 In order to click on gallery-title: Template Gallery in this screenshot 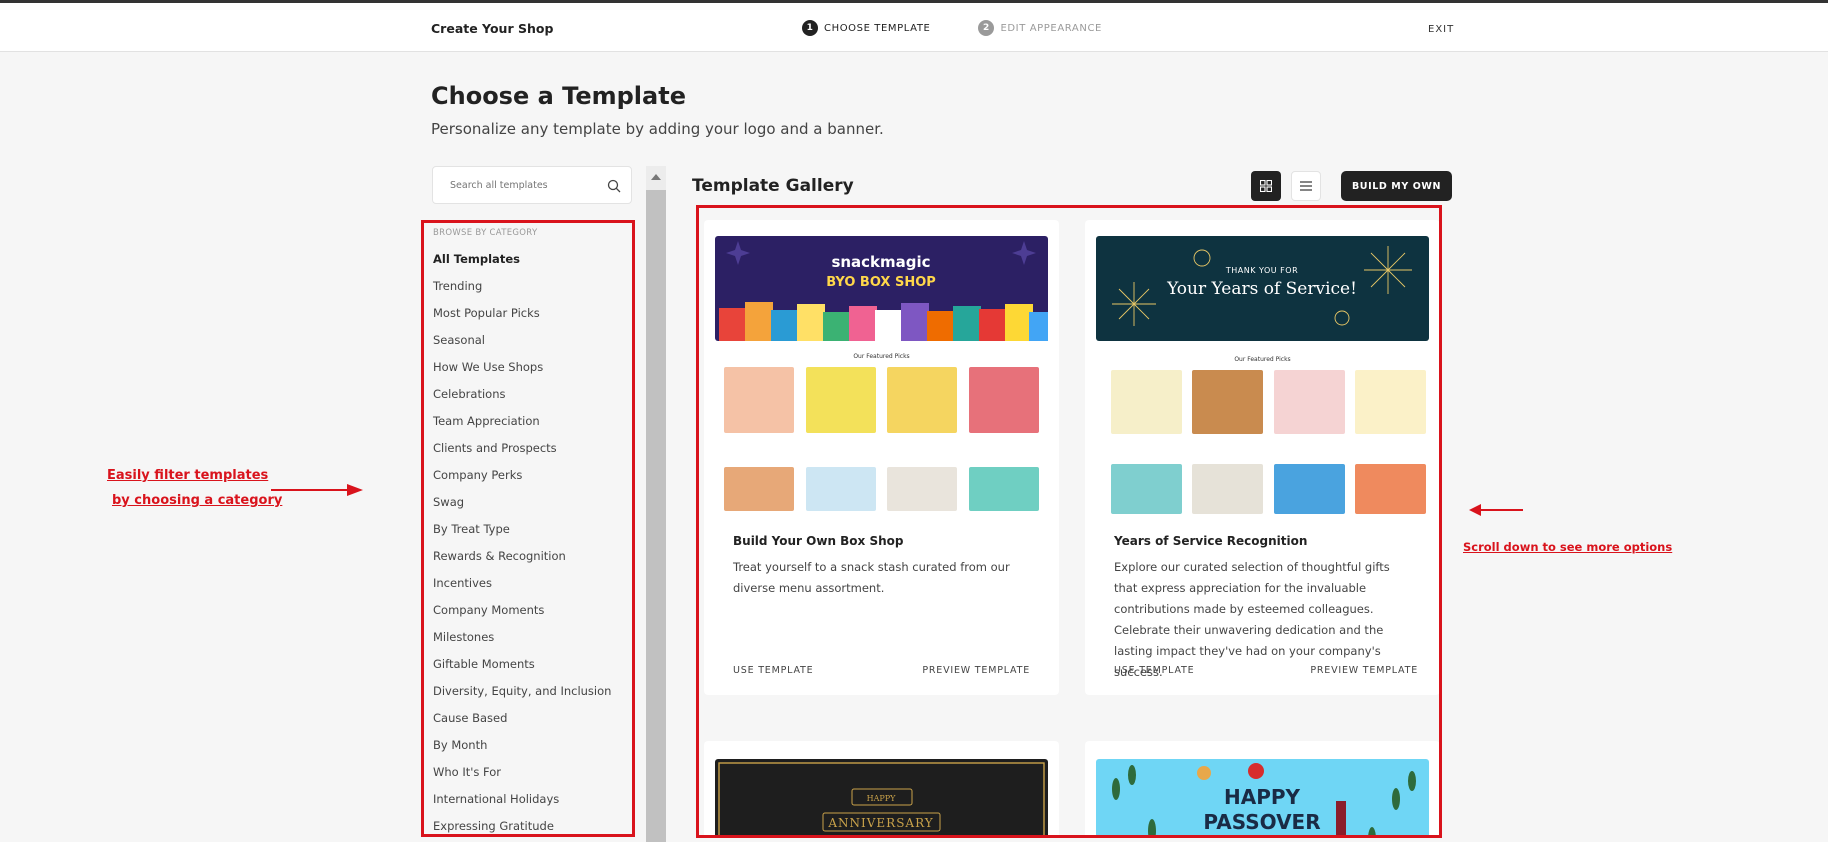, I will do `click(773, 186)`.